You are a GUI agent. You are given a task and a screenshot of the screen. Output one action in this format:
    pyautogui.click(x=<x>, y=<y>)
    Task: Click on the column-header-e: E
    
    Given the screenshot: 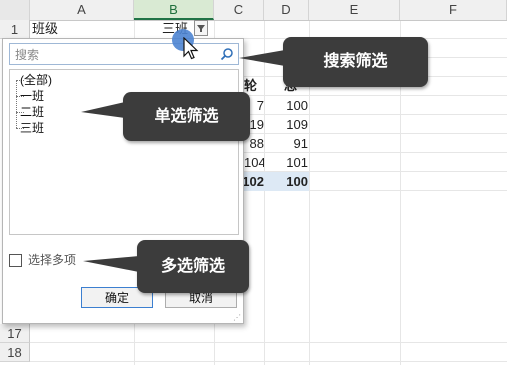 What is the action you would take?
    pyautogui.click(x=354, y=10)
    